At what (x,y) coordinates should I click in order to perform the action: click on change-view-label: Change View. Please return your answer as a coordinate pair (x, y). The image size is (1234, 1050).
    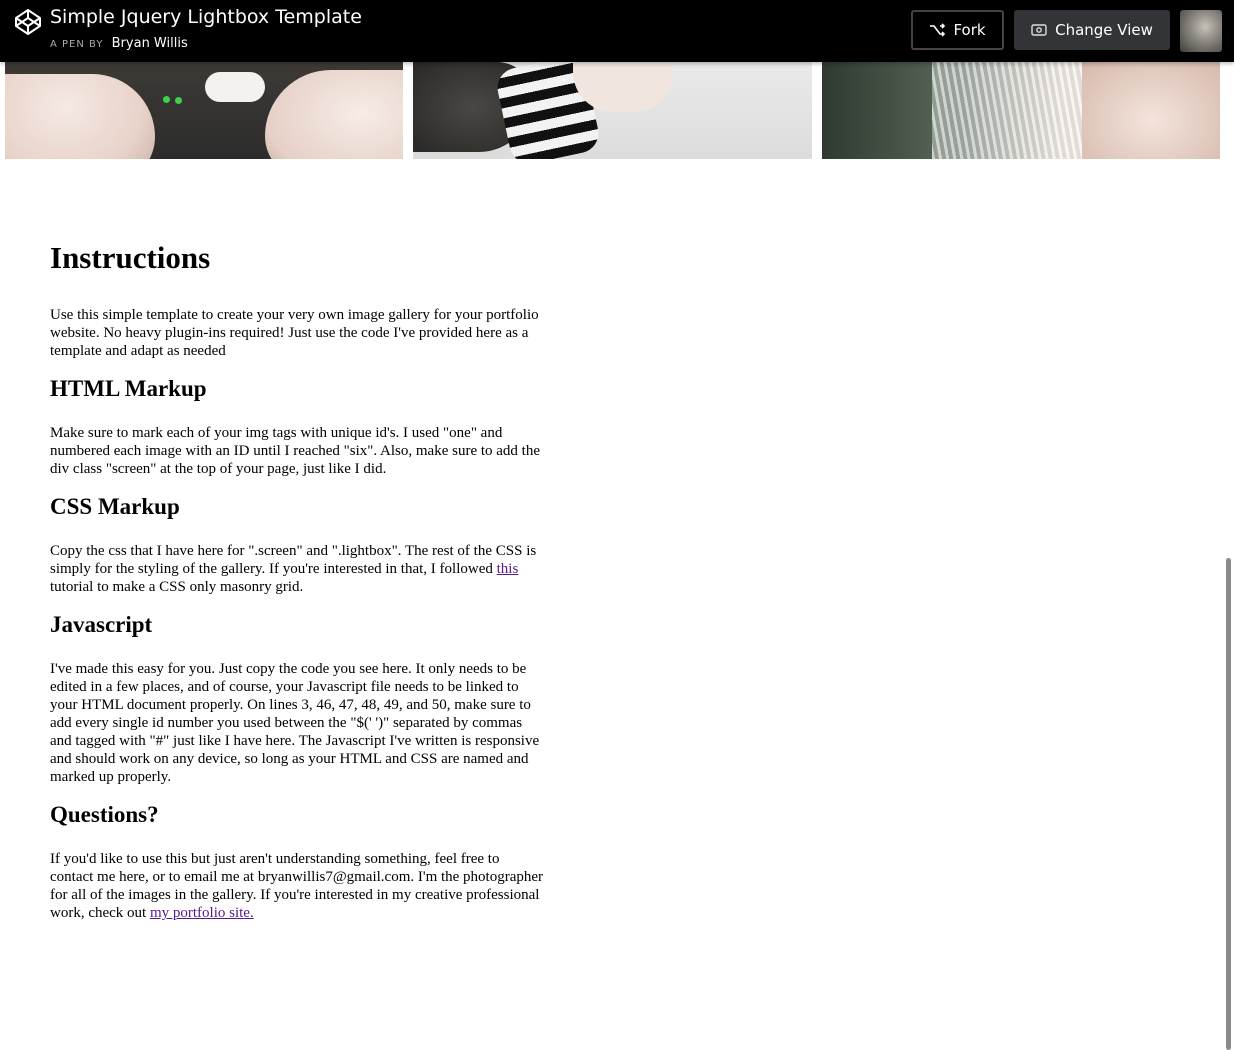
    Looking at the image, I should click on (1104, 30).